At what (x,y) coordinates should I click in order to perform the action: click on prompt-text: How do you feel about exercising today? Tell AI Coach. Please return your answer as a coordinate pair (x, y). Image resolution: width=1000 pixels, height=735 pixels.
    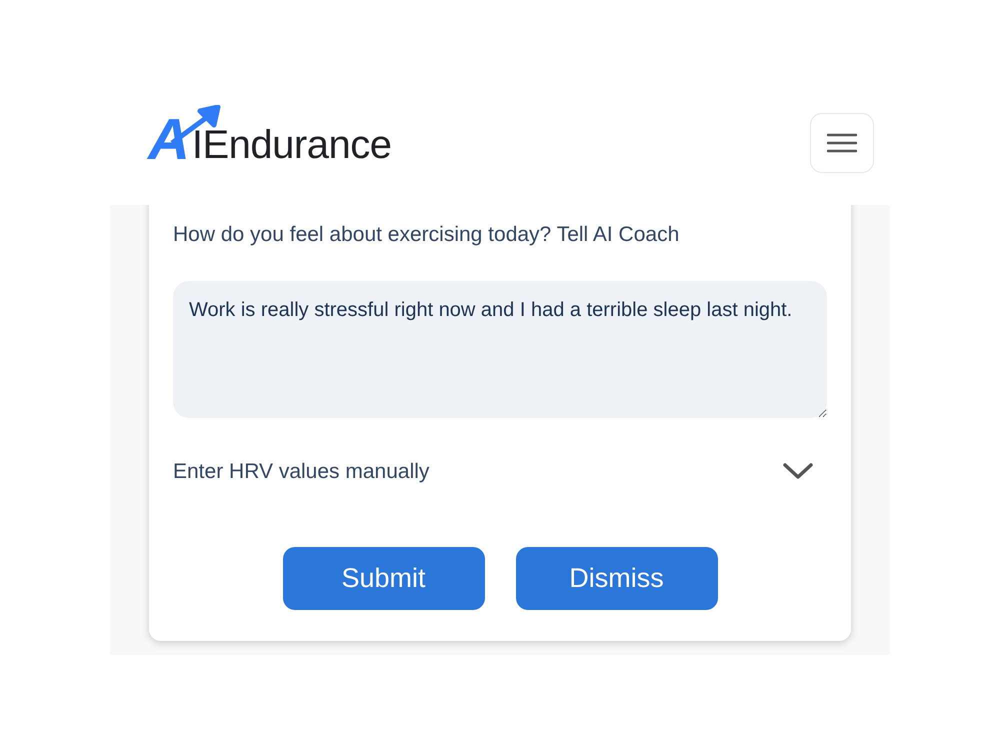
    Looking at the image, I should click on (426, 235).